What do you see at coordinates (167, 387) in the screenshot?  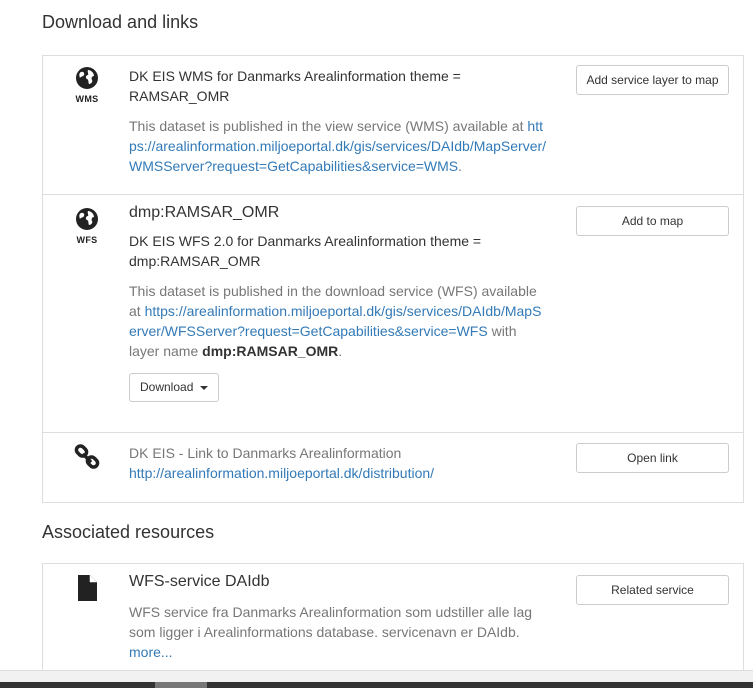 I see `download-label: Download` at bounding box center [167, 387].